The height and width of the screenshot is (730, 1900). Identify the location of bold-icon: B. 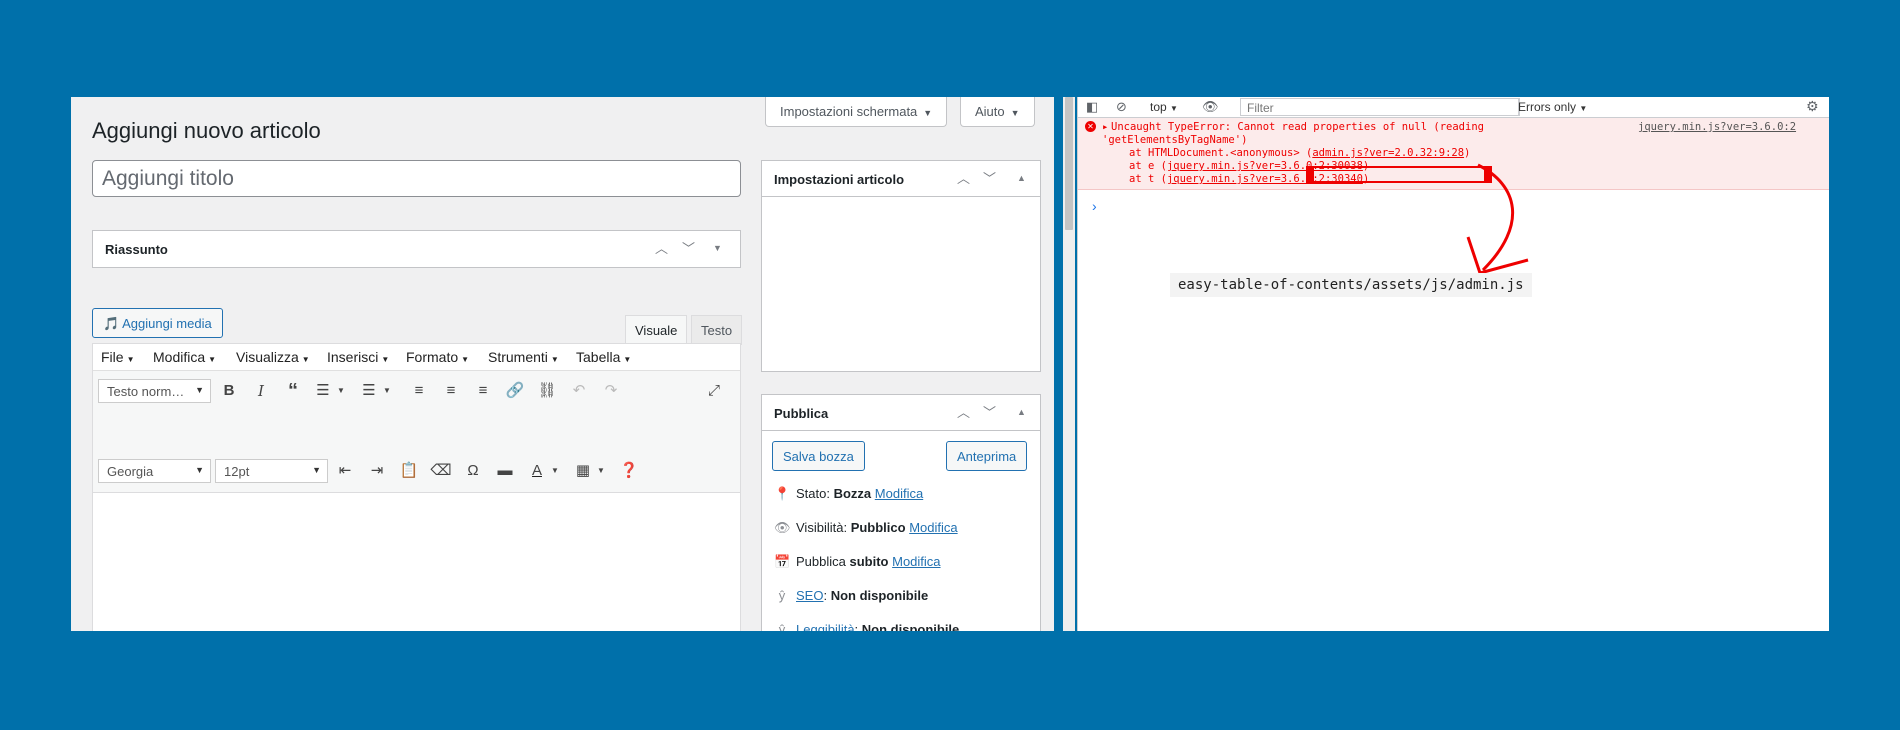
(229, 391).